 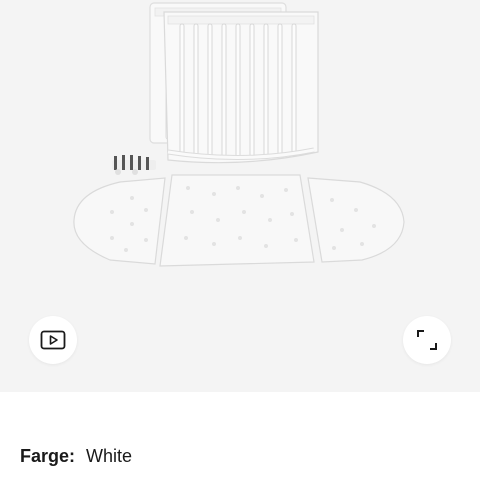 I want to click on side-rail-front, so click(x=241, y=87).